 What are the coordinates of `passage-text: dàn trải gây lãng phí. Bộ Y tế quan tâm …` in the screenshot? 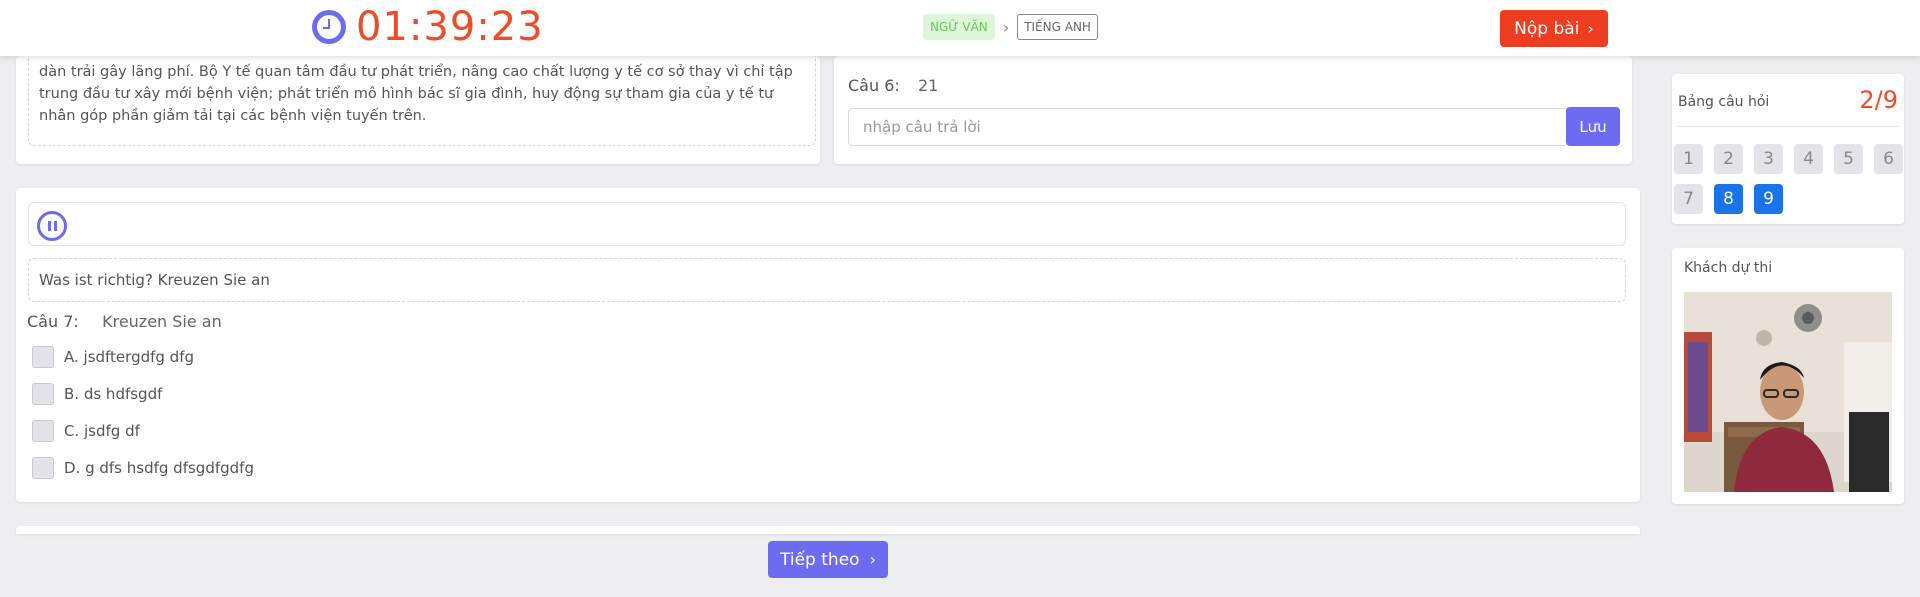 It's located at (416, 94).